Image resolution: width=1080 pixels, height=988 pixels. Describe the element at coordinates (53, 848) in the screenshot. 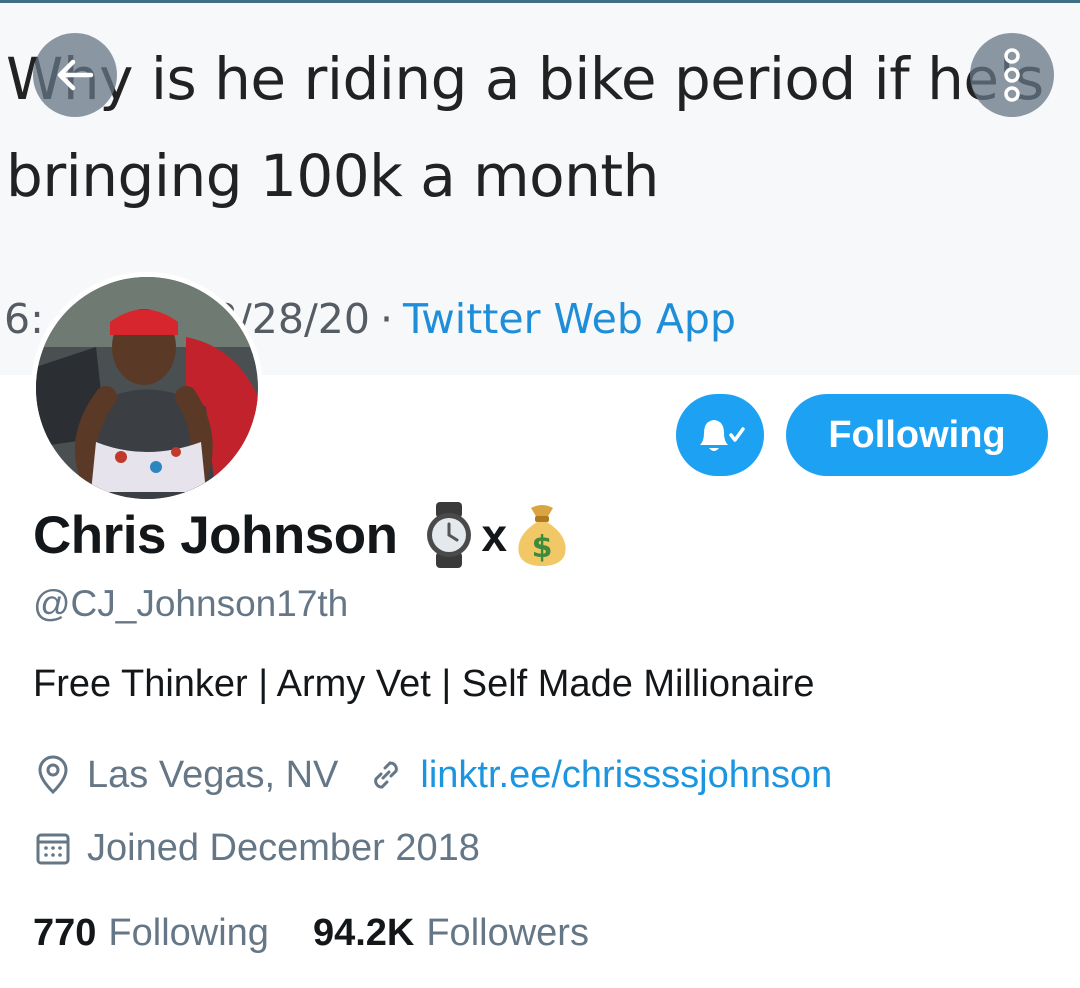

I see `calendar-icon` at that location.